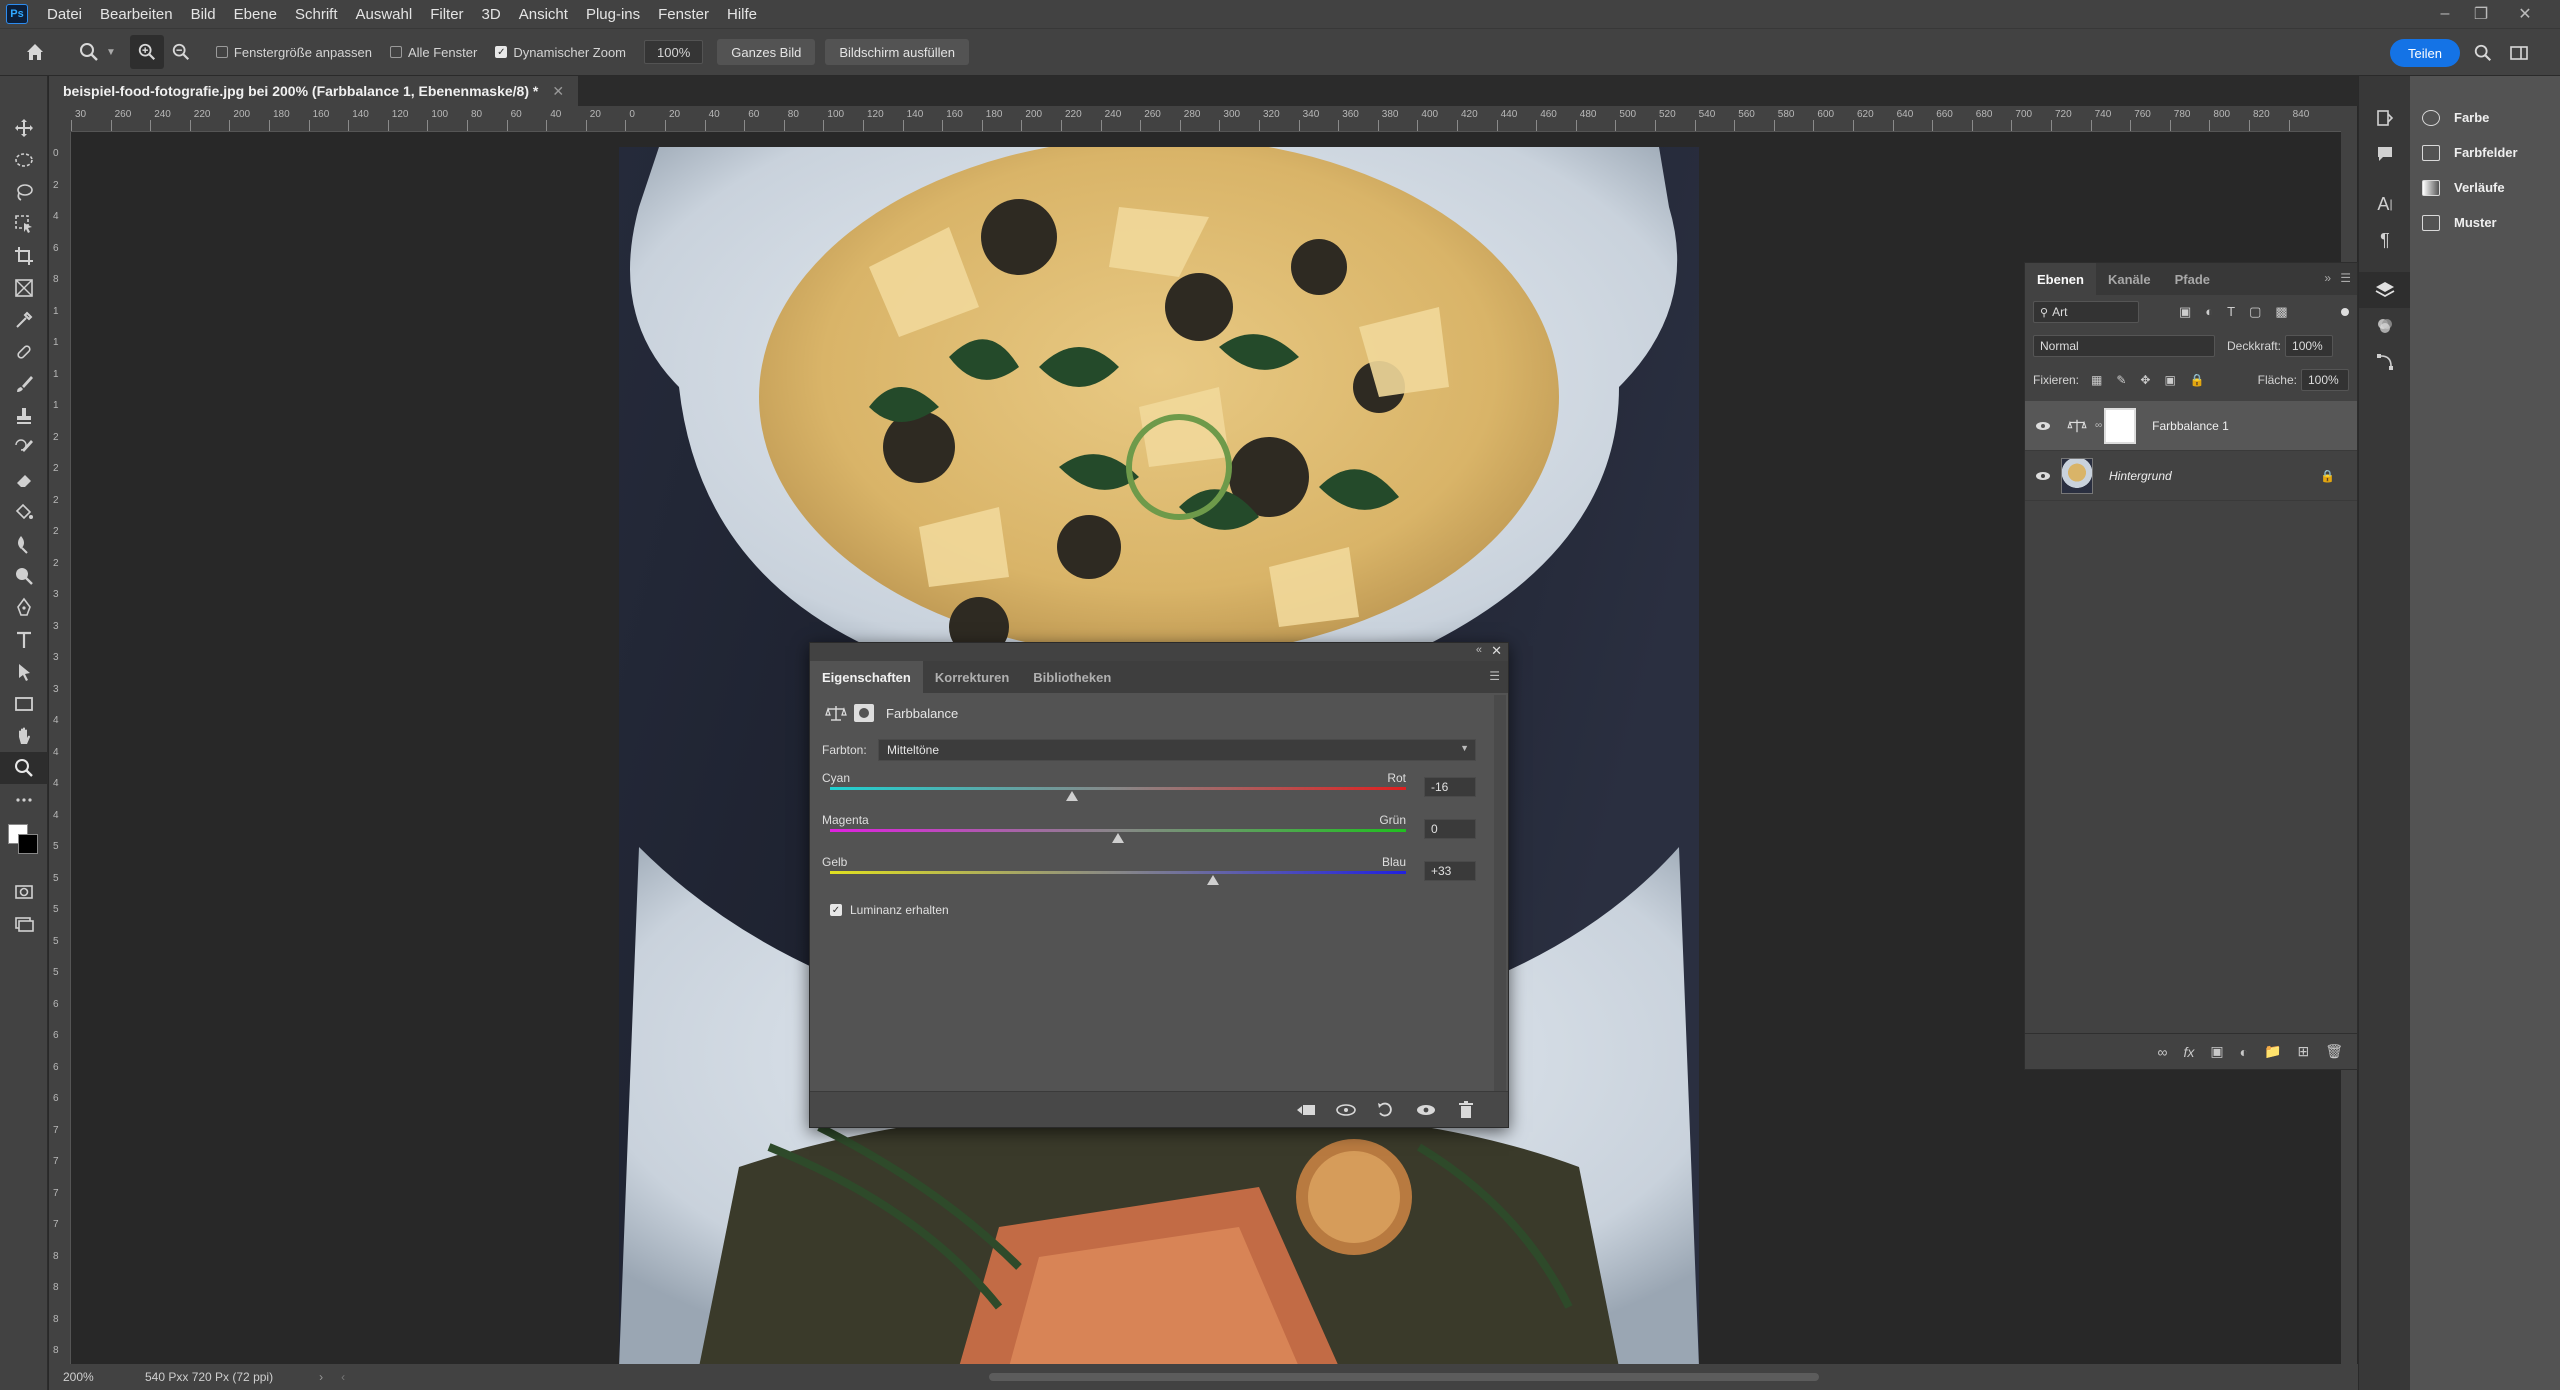 Image resolution: width=2560 pixels, height=1390 pixels. Describe the element at coordinates (864, 713) in the screenshot. I see `mask-icon` at that location.